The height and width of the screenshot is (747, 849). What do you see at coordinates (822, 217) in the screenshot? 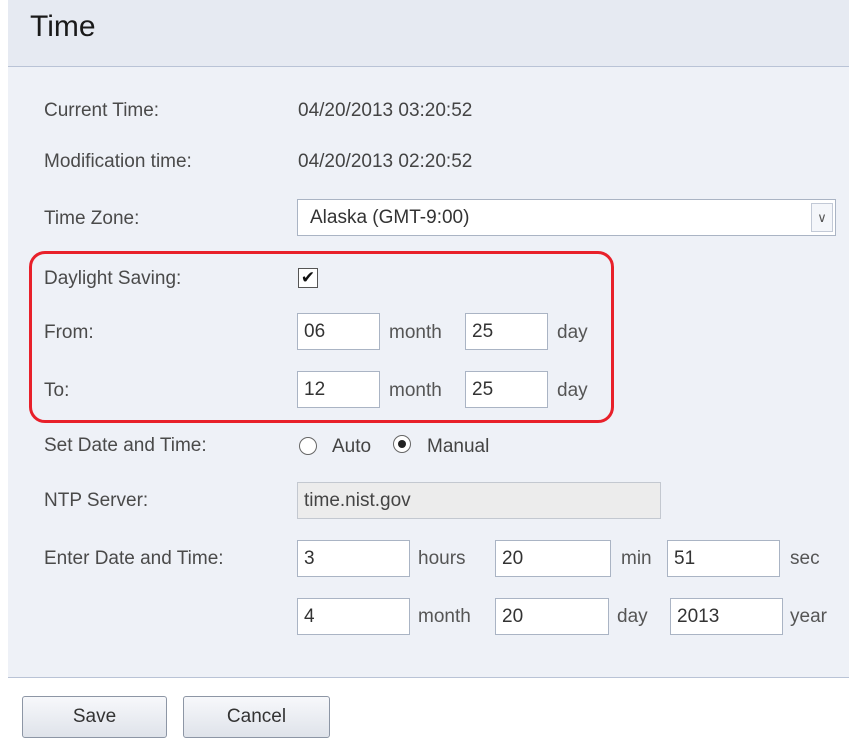
I see `chevron-down-icon: ∨` at bounding box center [822, 217].